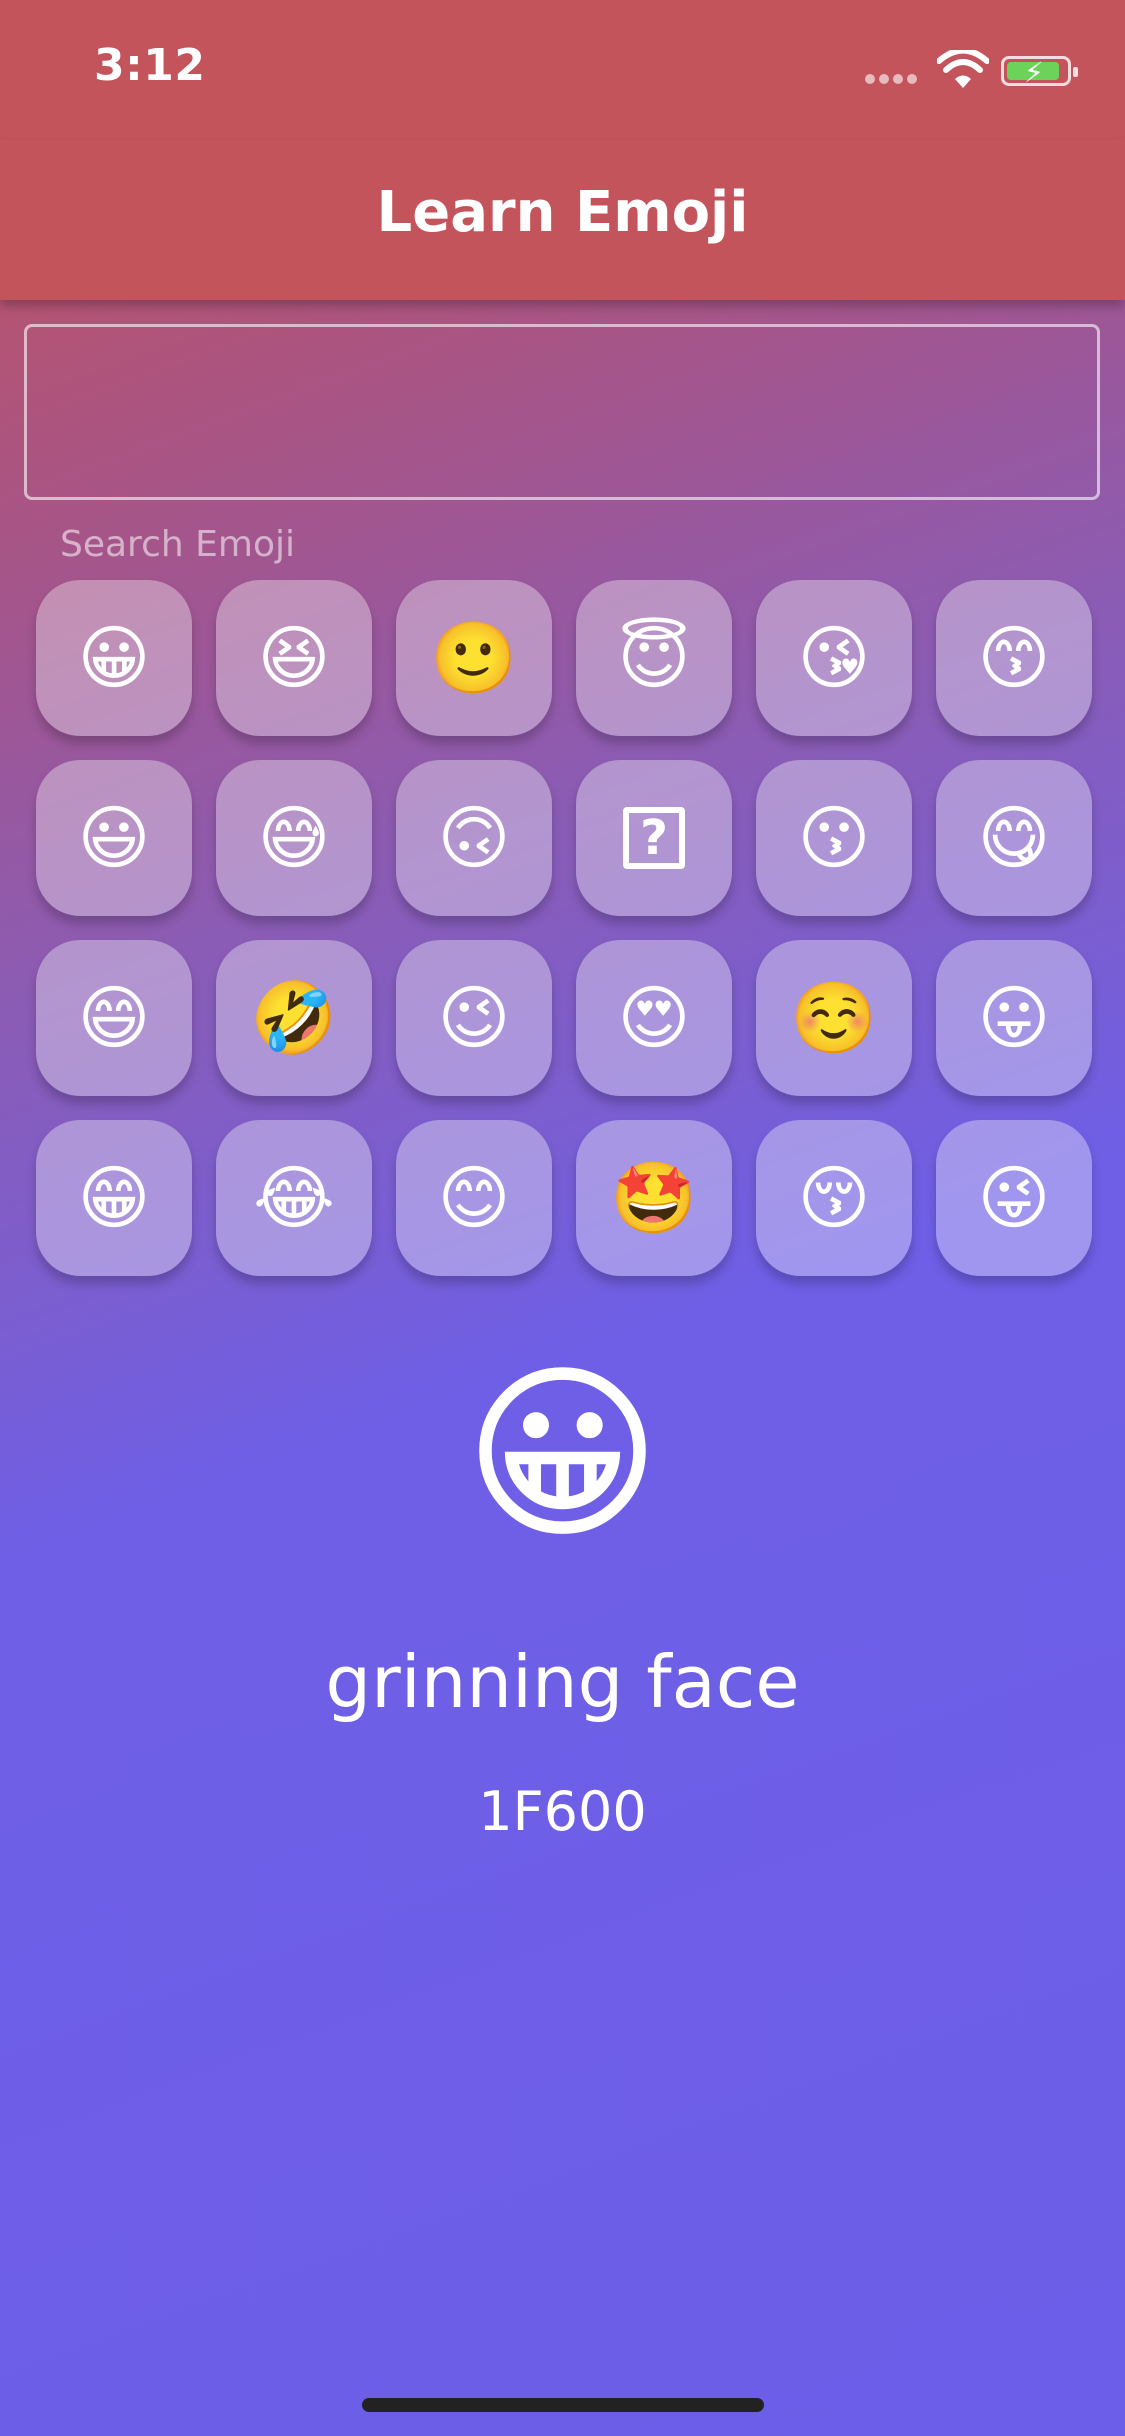  Describe the element at coordinates (895, 80) in the screenshot. I see `signal-dots-icon` at that location.